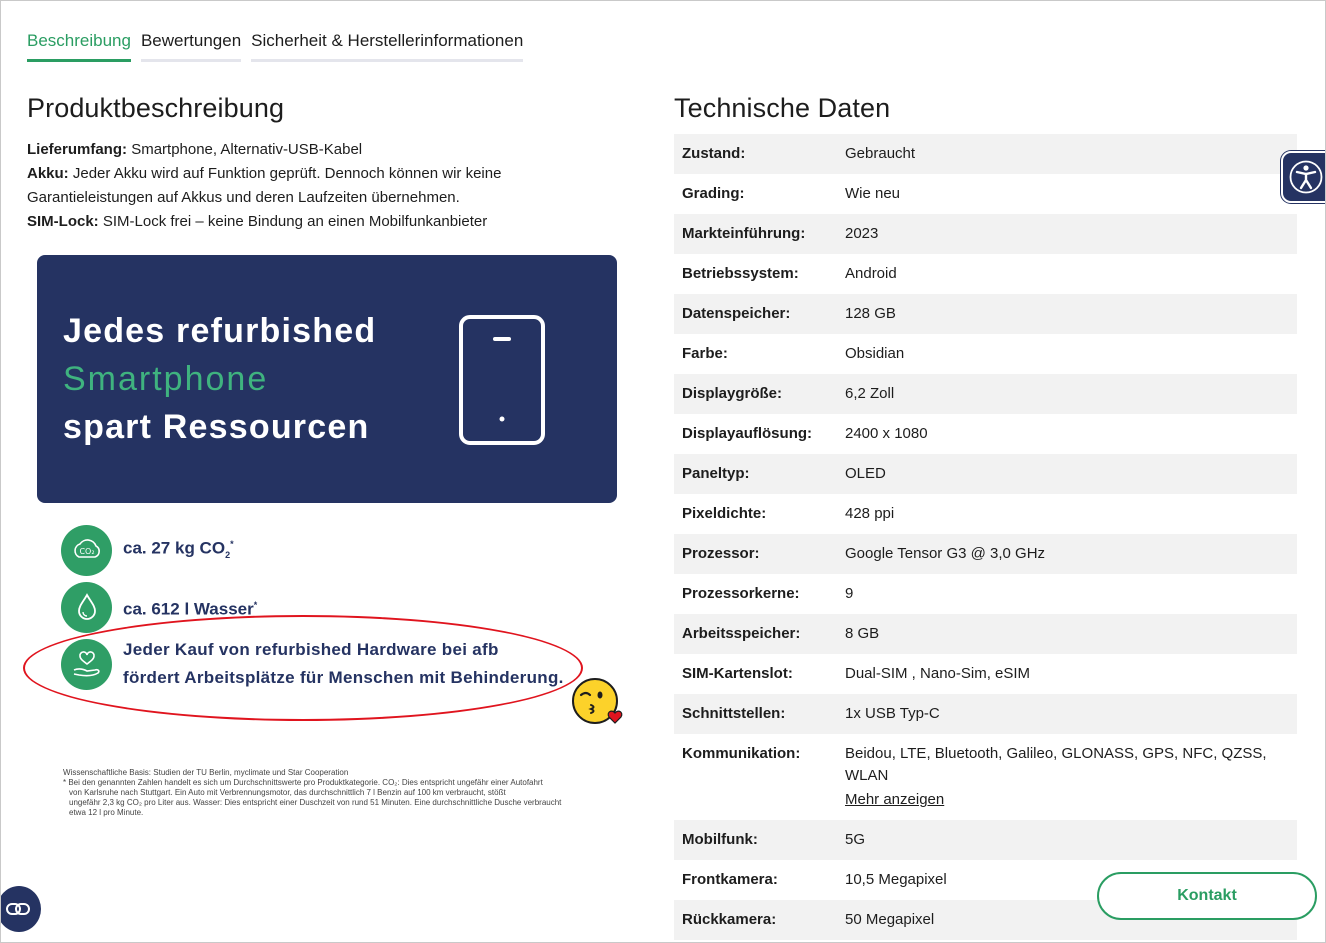  Describe the element at coordinates (985, 840) in the screenshot. I see `table-row: Mobilfunk: 5G` at that location.